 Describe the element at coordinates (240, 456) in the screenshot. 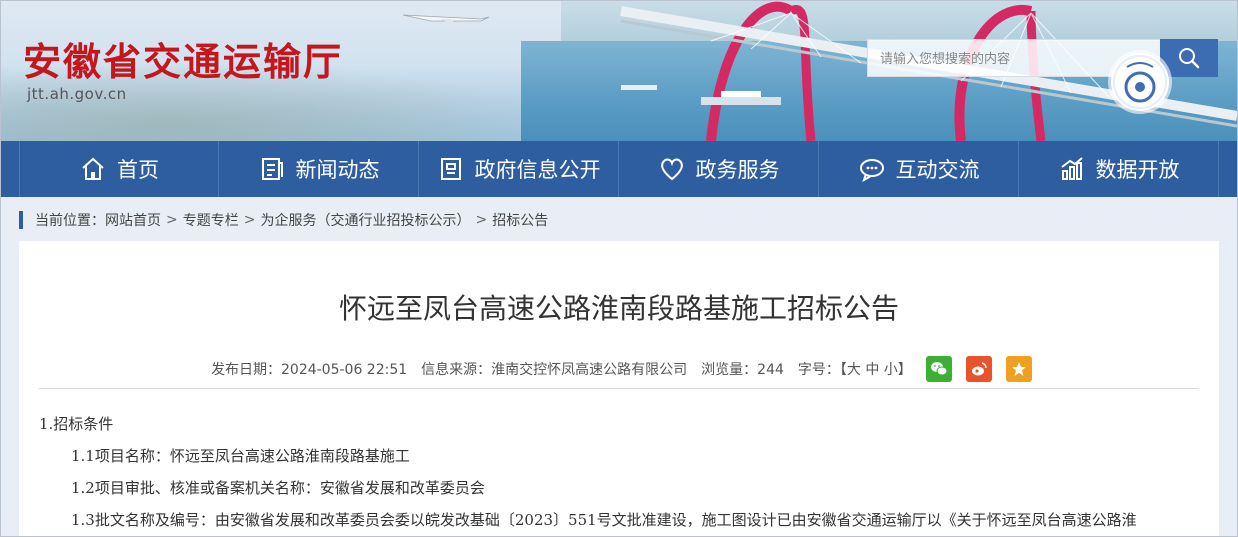

I see `paragraph: 1.1项目名称：怀远至凤台高速公路淮南段路基施工` at that location.